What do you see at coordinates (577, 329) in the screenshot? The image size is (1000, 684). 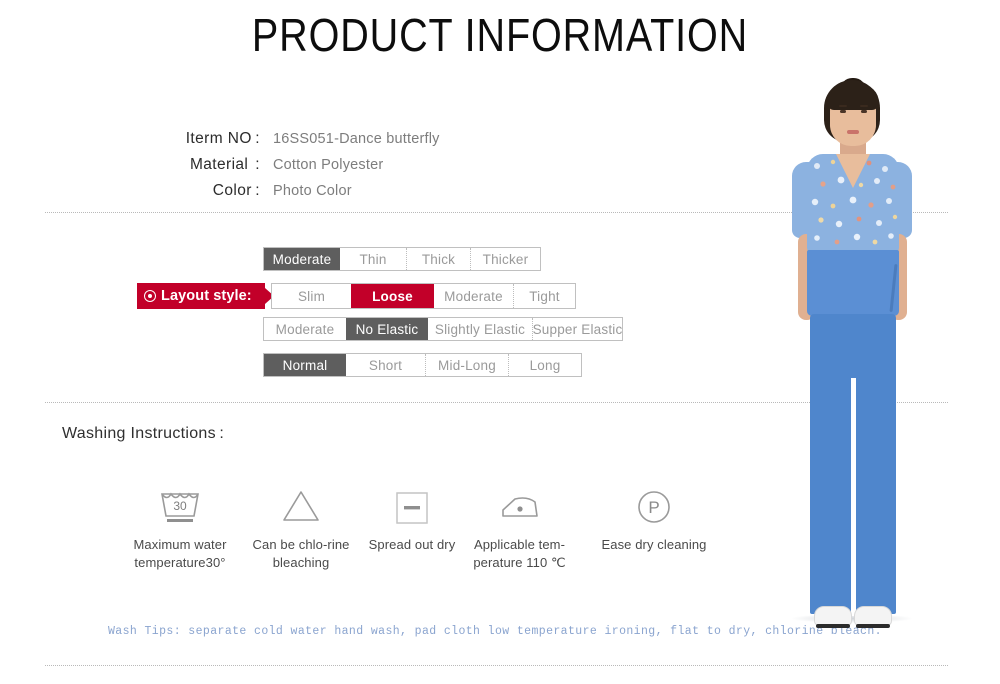 I see `option-elasticity-supper-elastic: Supper Elastic` at bounding box center [577, 329].